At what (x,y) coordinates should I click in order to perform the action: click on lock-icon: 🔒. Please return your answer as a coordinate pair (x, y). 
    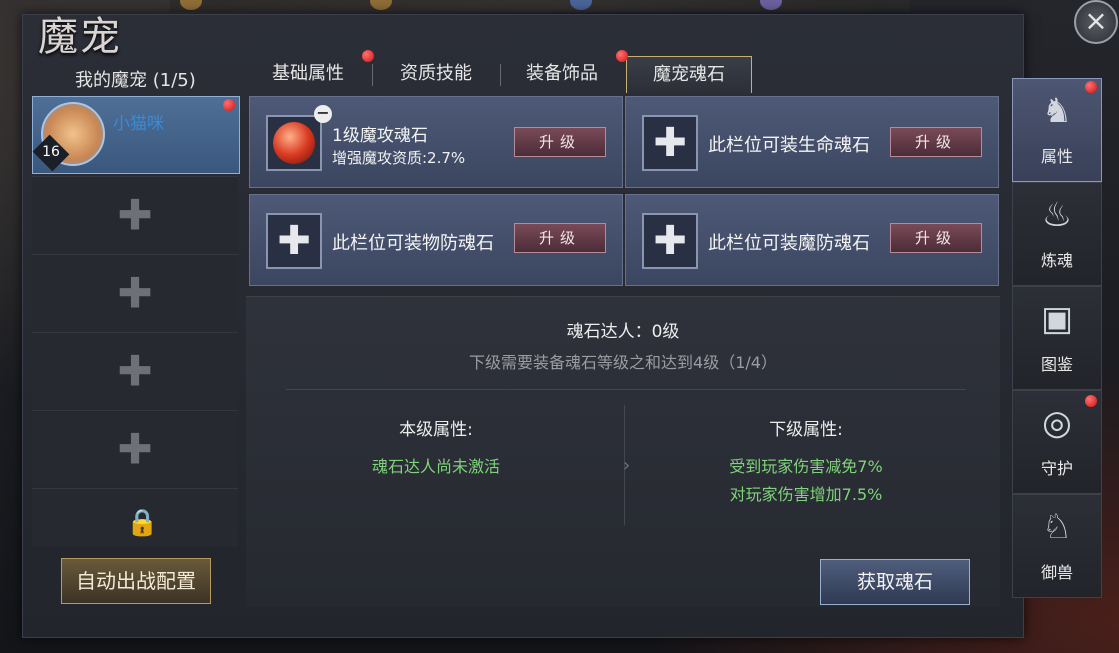
    Looking at the image, I should click on (142, 523).